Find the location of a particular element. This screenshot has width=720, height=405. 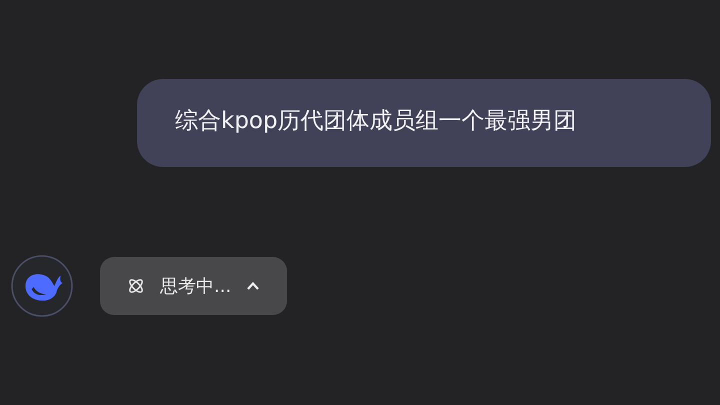

whale-avatar-icon is located at coordinates (42, 286).